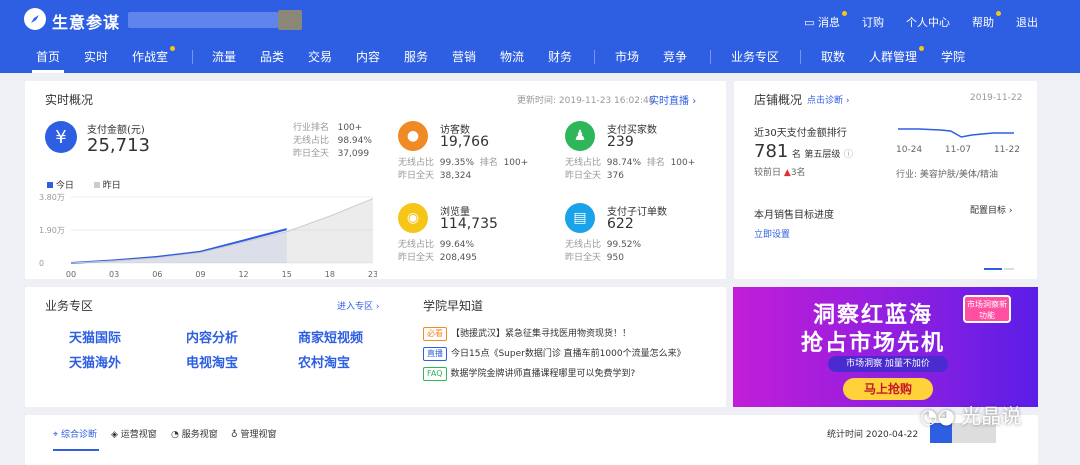 The width and height of the screenshot is (1080, 465). Describe the element at coordinates (560, 56) in the screenshot. I see `nav-finance: 财务` at that location.